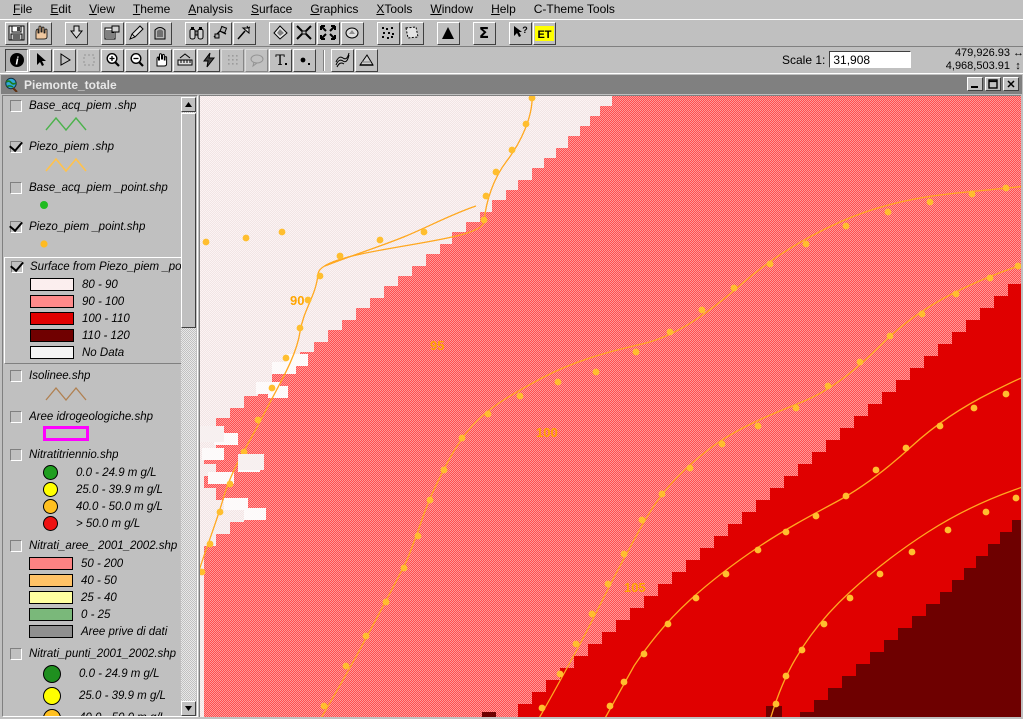  I want to click on et-tools-button: ET, so click(544, 33).